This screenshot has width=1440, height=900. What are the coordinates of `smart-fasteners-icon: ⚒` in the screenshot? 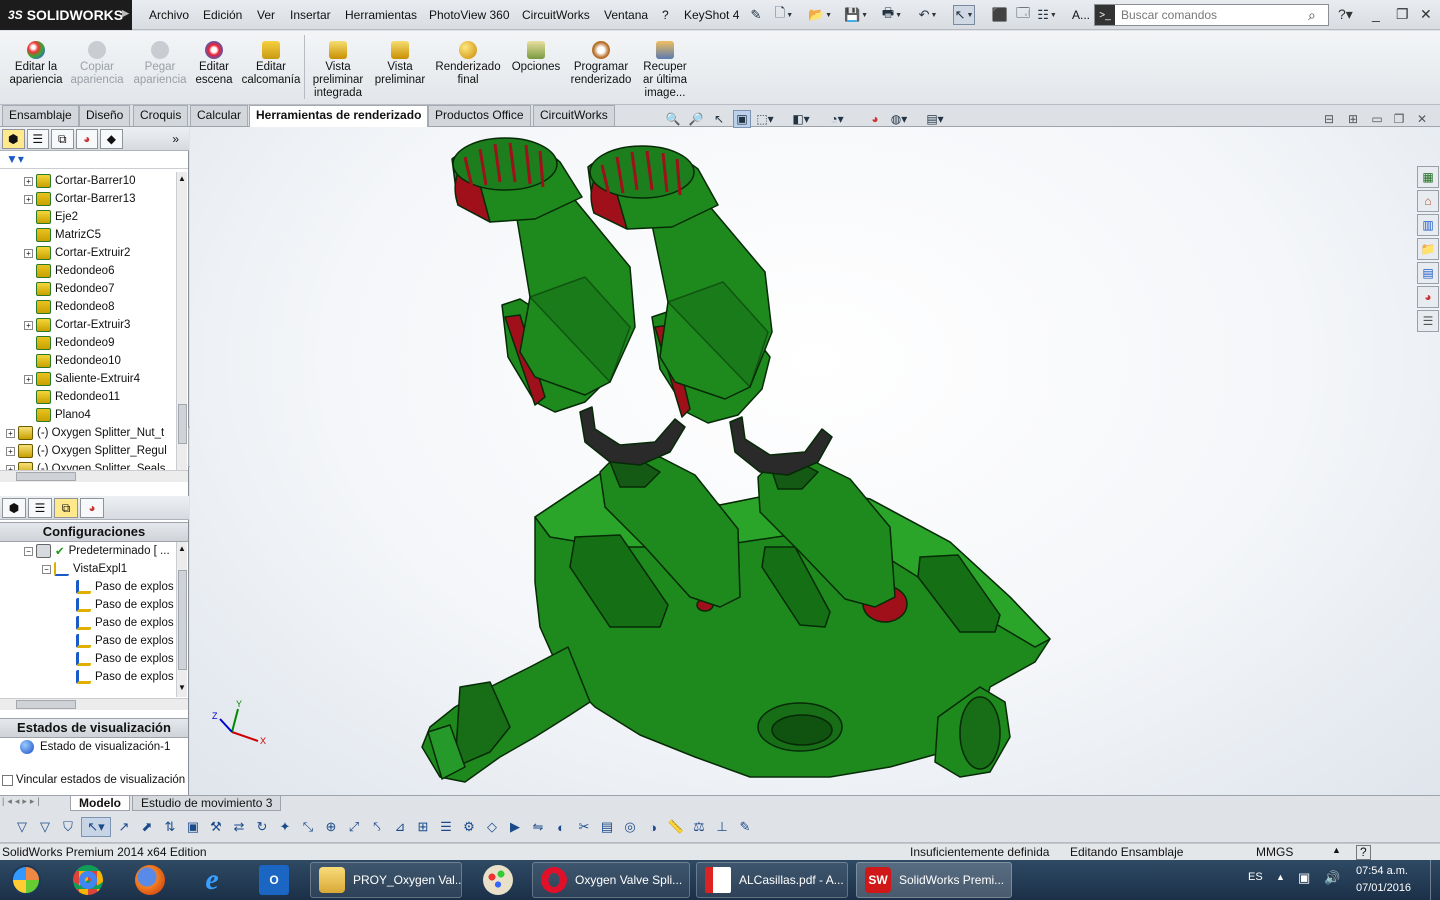 It's located at (216, 827).